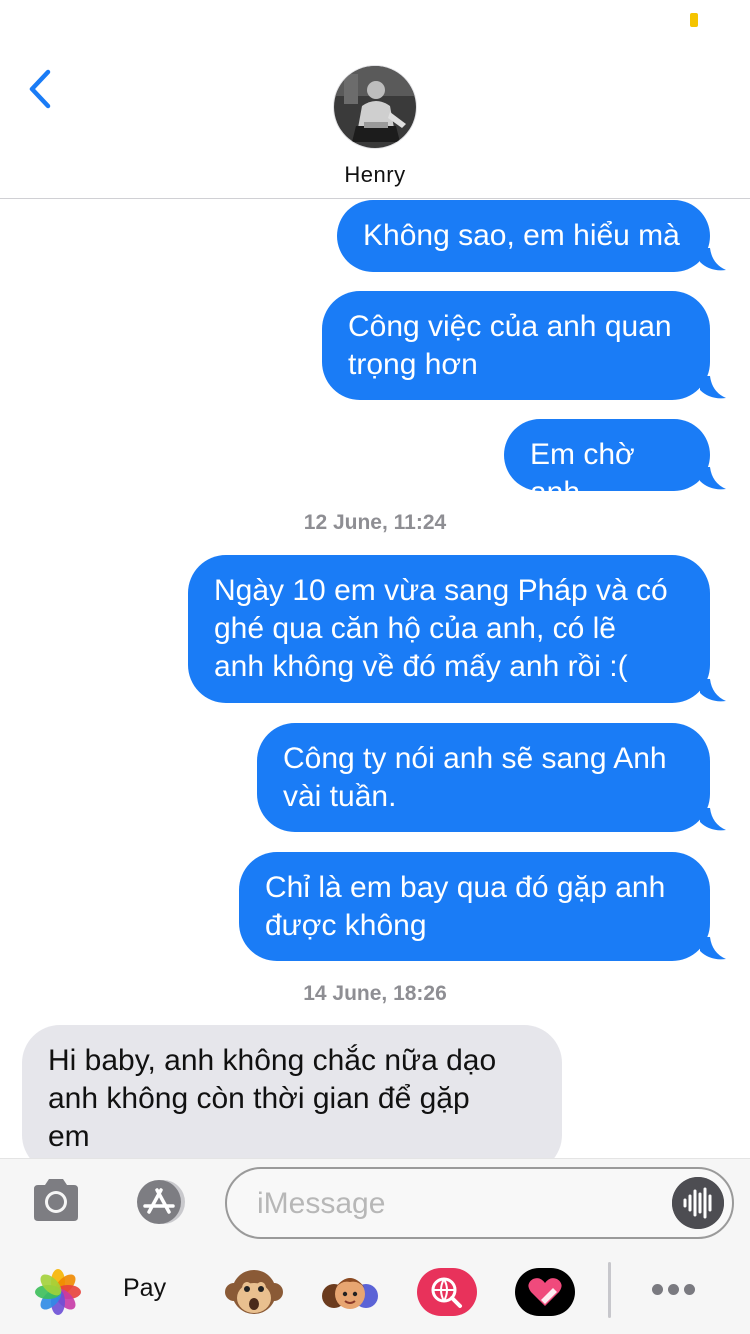 The height and width of the screenshot is (1334, 750). I want to click on contact-avatar, so click(375, 107).